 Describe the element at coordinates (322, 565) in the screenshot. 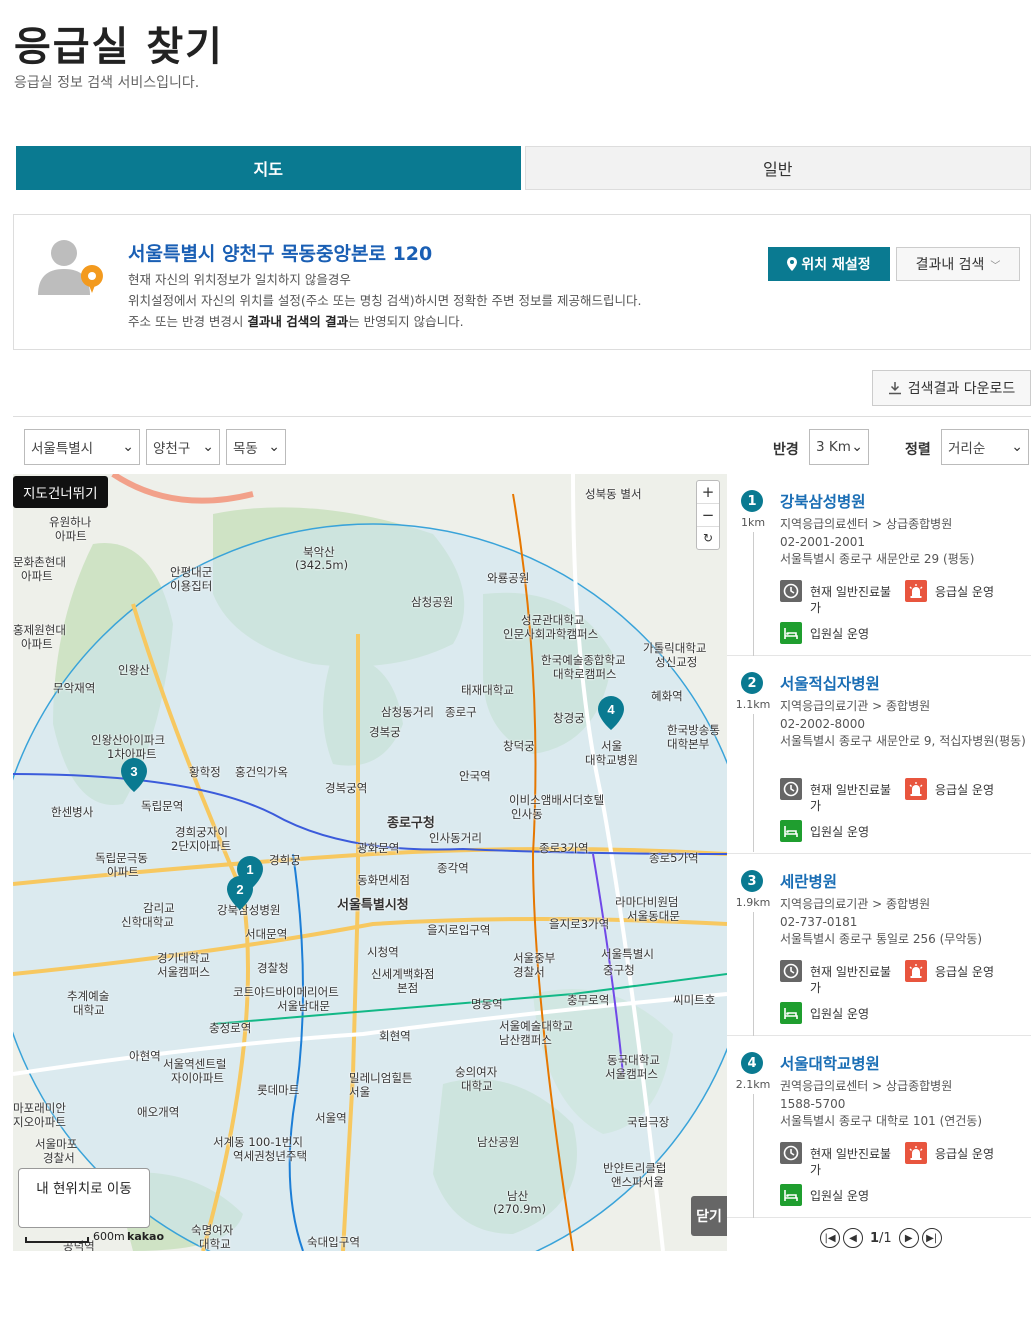

I see `map-label: (342.5m)` at that location.